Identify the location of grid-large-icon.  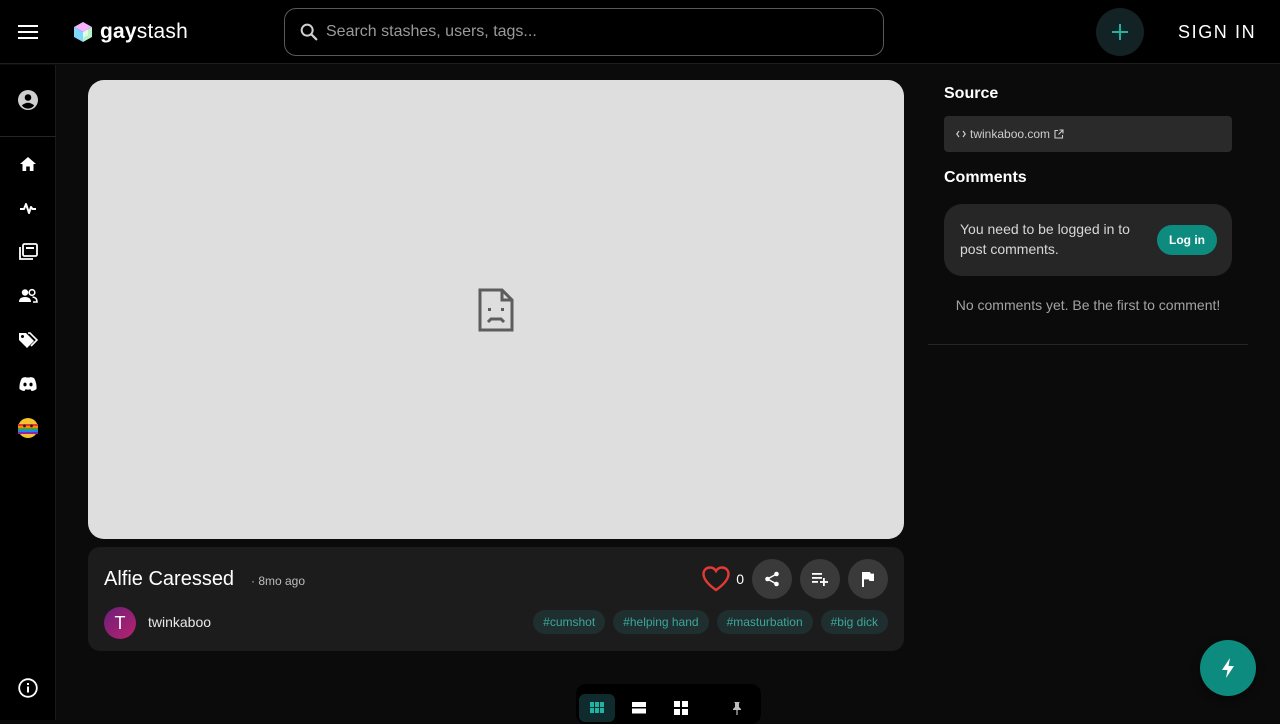
(681, 708).